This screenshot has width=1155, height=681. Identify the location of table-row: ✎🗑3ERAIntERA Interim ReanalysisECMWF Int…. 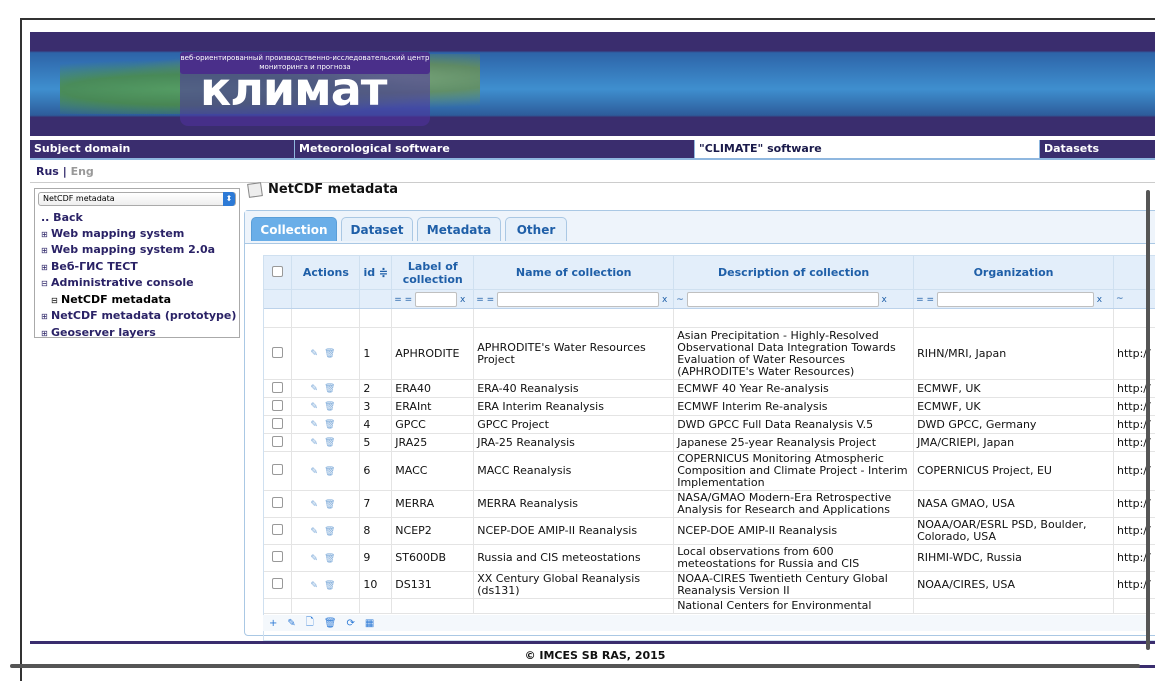
(709, 407).